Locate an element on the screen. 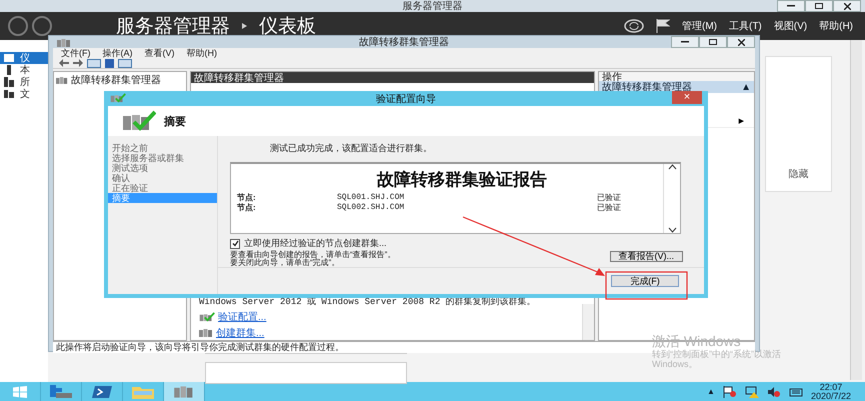  wizard-step: 开始之前 is located at coordinates (162, 148).